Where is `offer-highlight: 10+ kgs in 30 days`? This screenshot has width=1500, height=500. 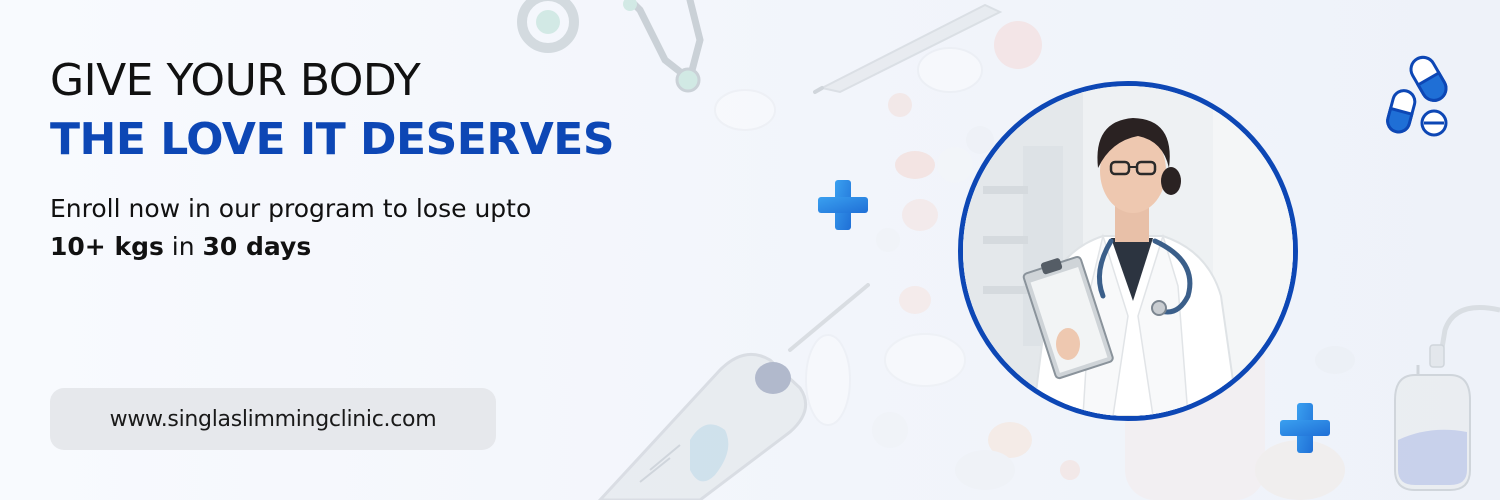
offer-highlight: 10+ kgs in 30 days is located at coordinates (180, 247).